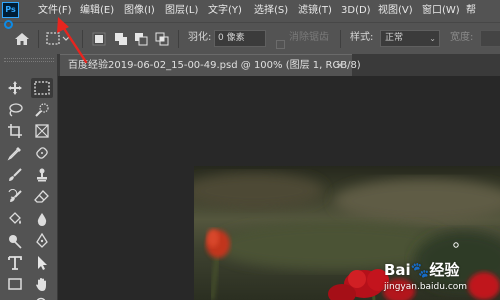 The image size is (500, 300). What do you see at coordinates (72, 40) in the screenshot?
I see `annotation-arrow-icon` at bounding box center [72, 40].